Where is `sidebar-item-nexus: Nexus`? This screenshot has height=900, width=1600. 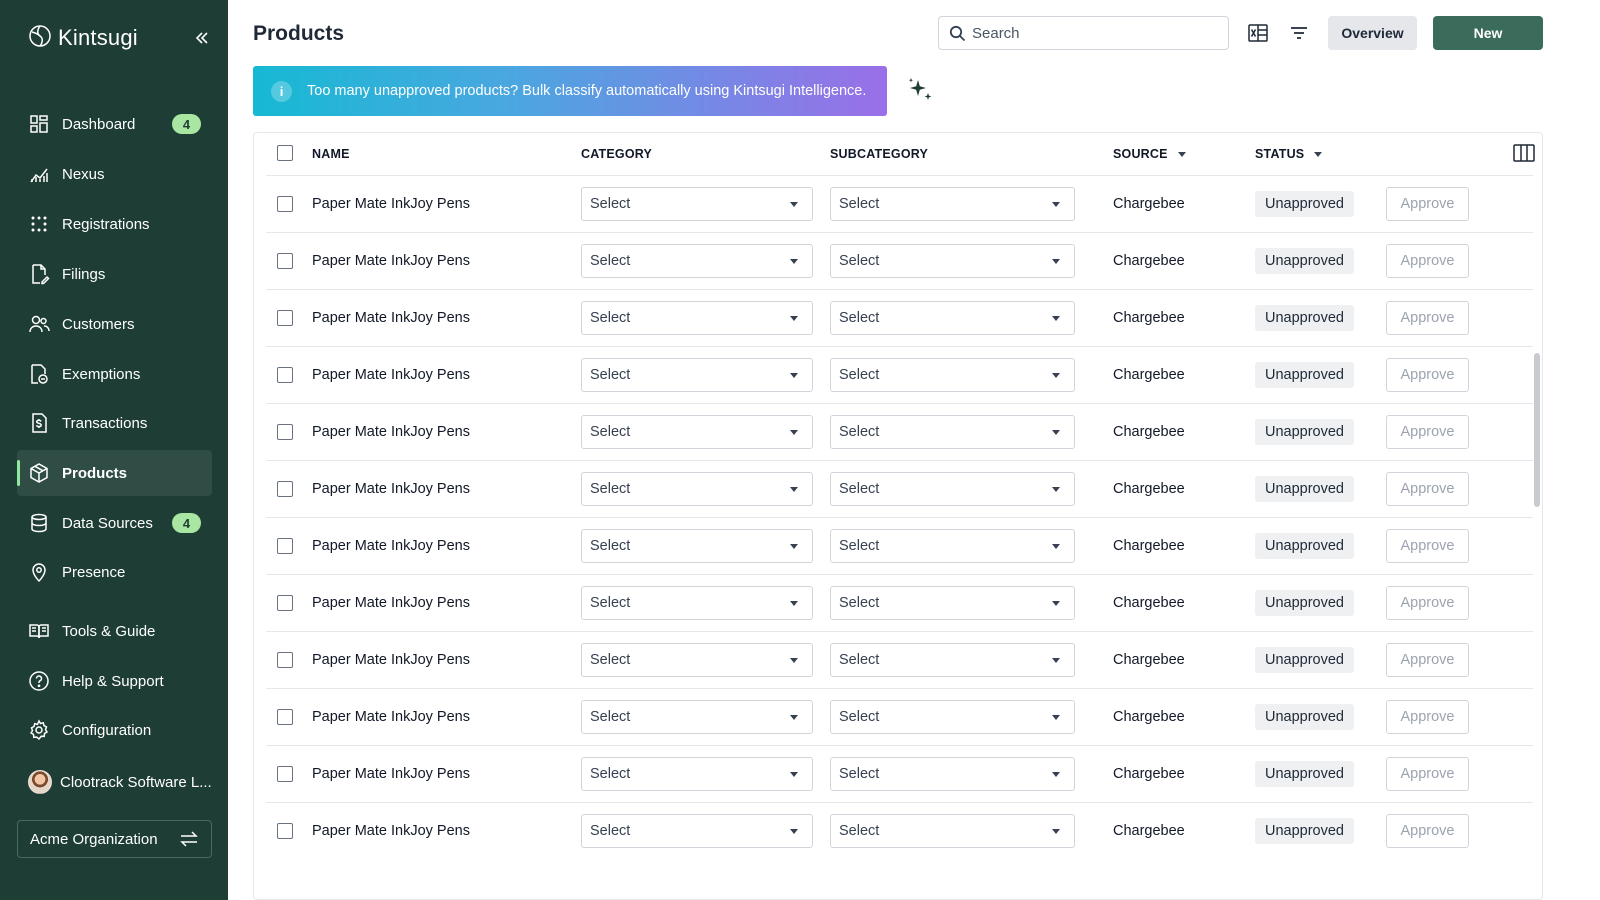
sidebar-item-nexus: Nexus is located at coordinates (114, 174).